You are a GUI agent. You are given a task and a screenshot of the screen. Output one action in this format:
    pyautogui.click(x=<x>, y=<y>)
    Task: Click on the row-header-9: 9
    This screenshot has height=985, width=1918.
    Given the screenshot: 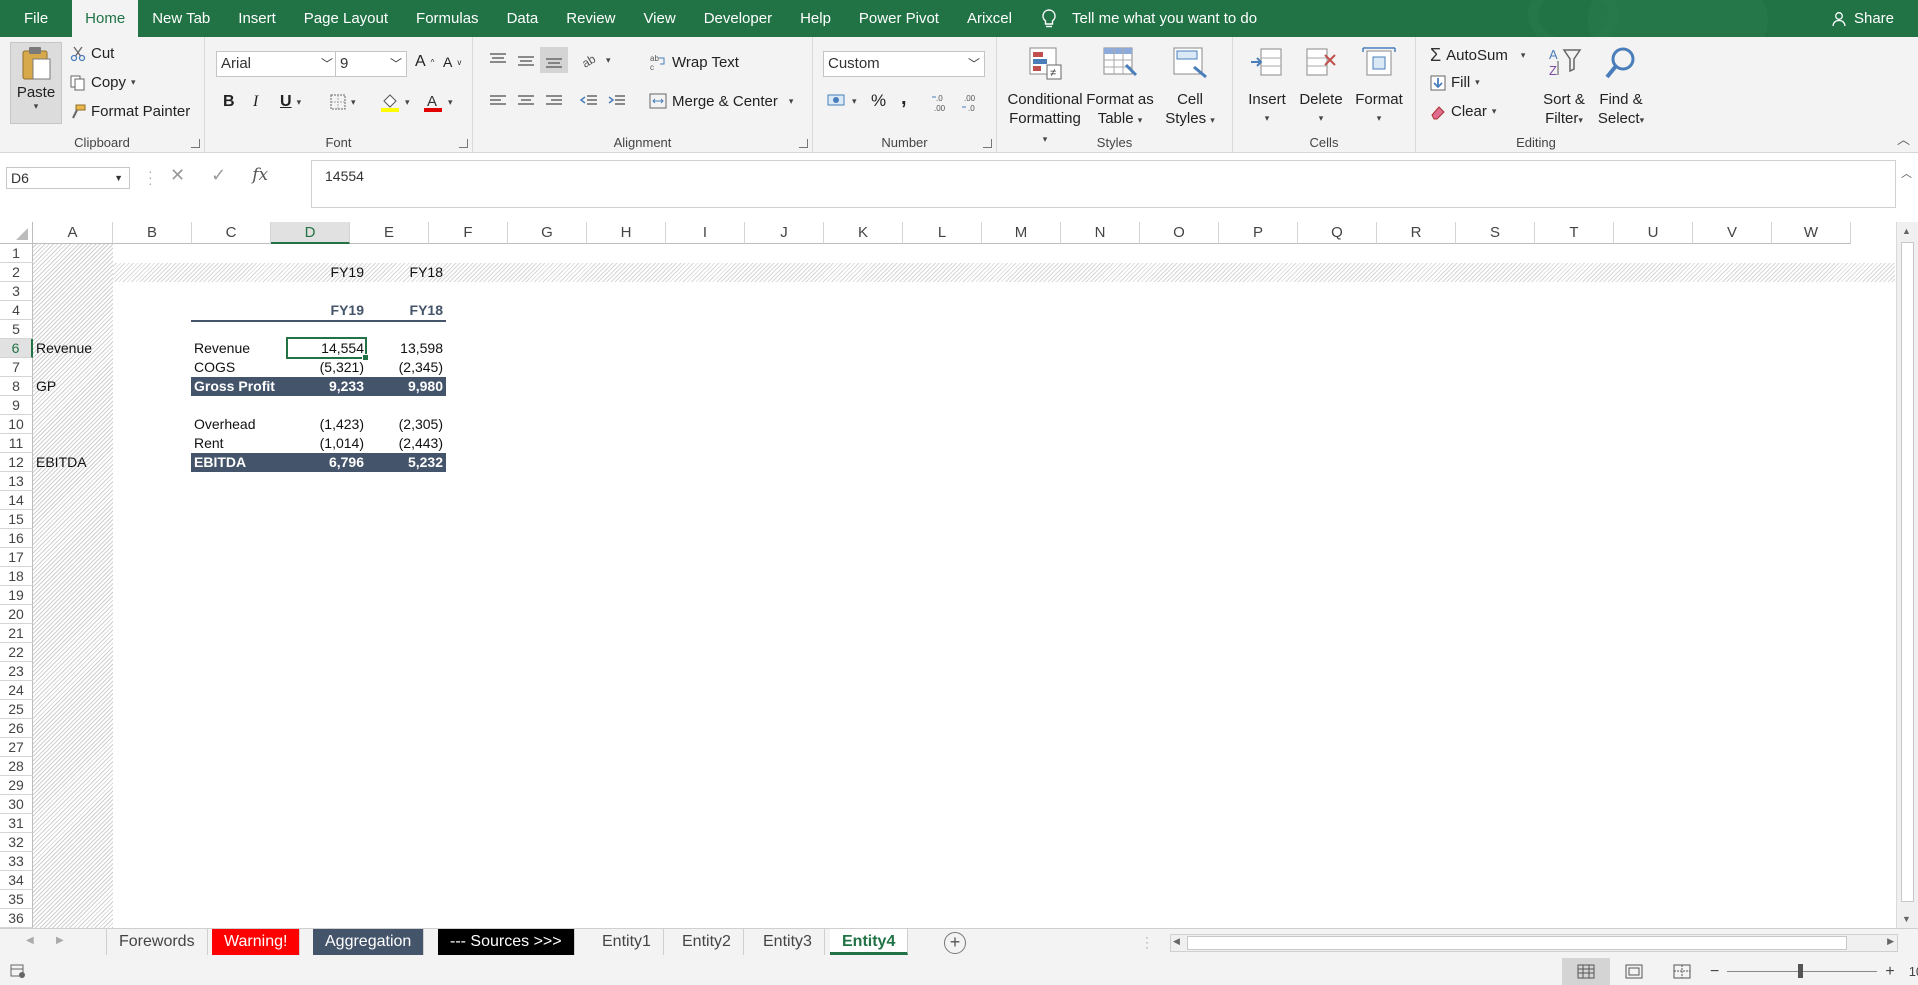 What is the action you would take?
    pyautogui.click(x=16, y=405)
    